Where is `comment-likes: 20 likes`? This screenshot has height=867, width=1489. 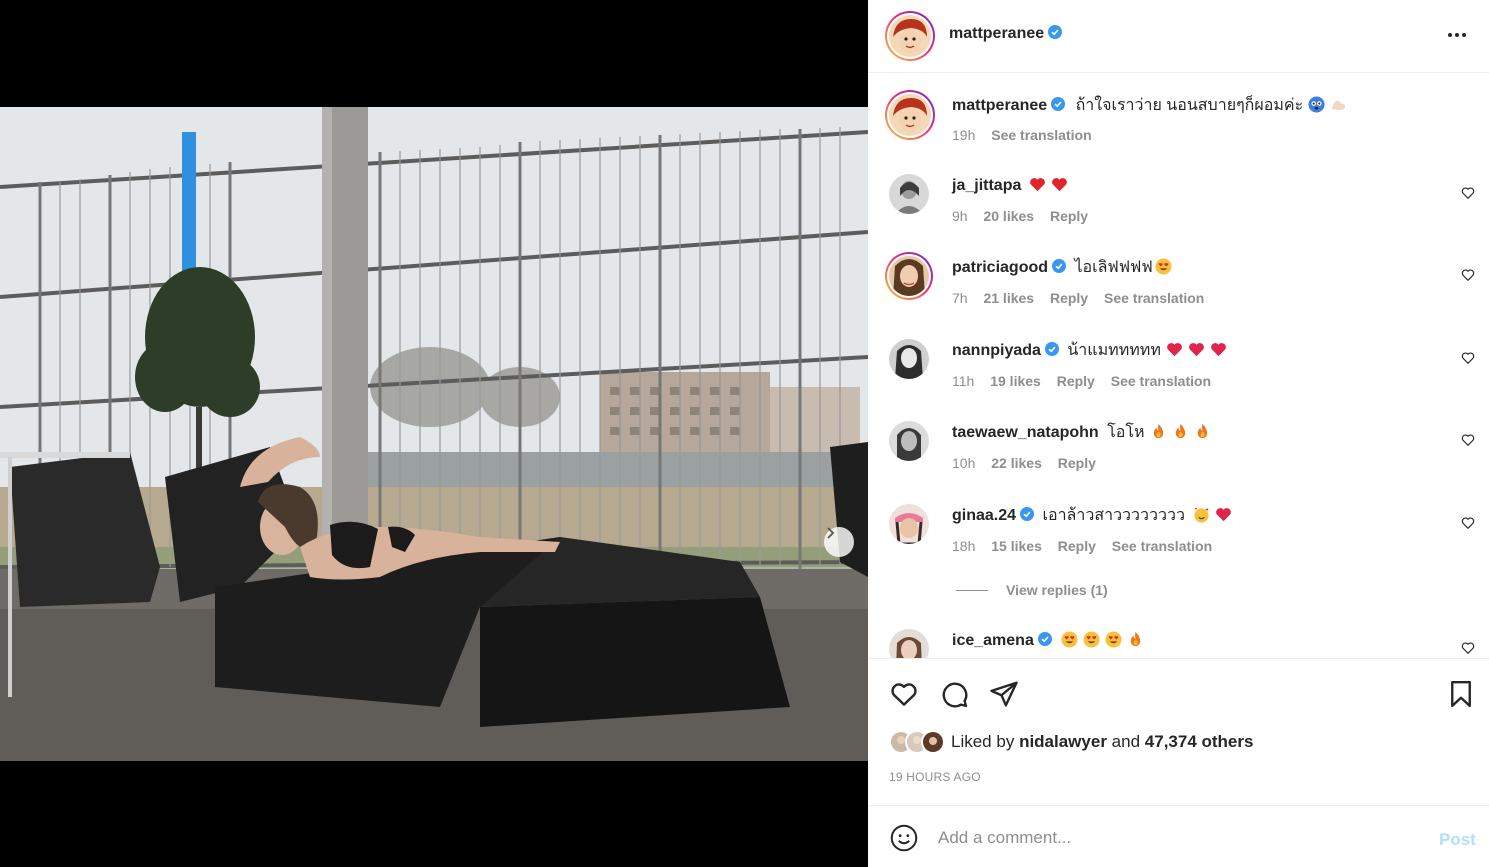
comment-likes: 20 likes is located at coordinates (1008, 216).